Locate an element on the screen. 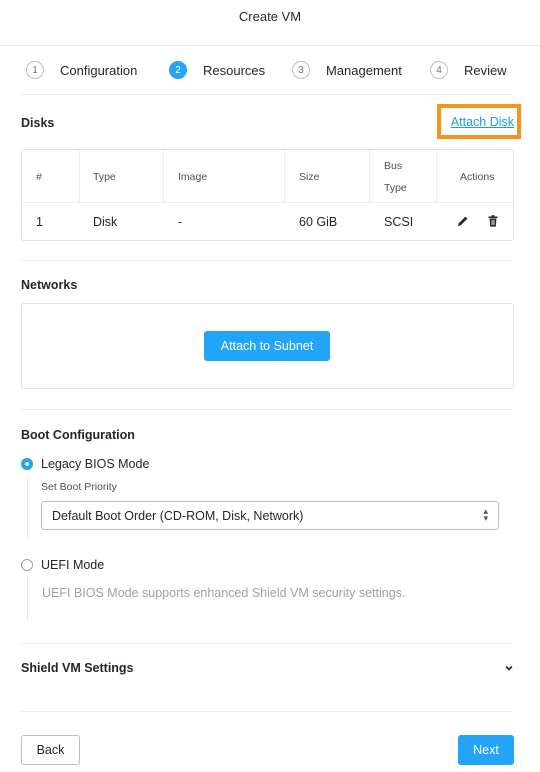 The height and width of the screenshot is (772, 540). step-management: 3 Management is located at coordinates (347, 70).